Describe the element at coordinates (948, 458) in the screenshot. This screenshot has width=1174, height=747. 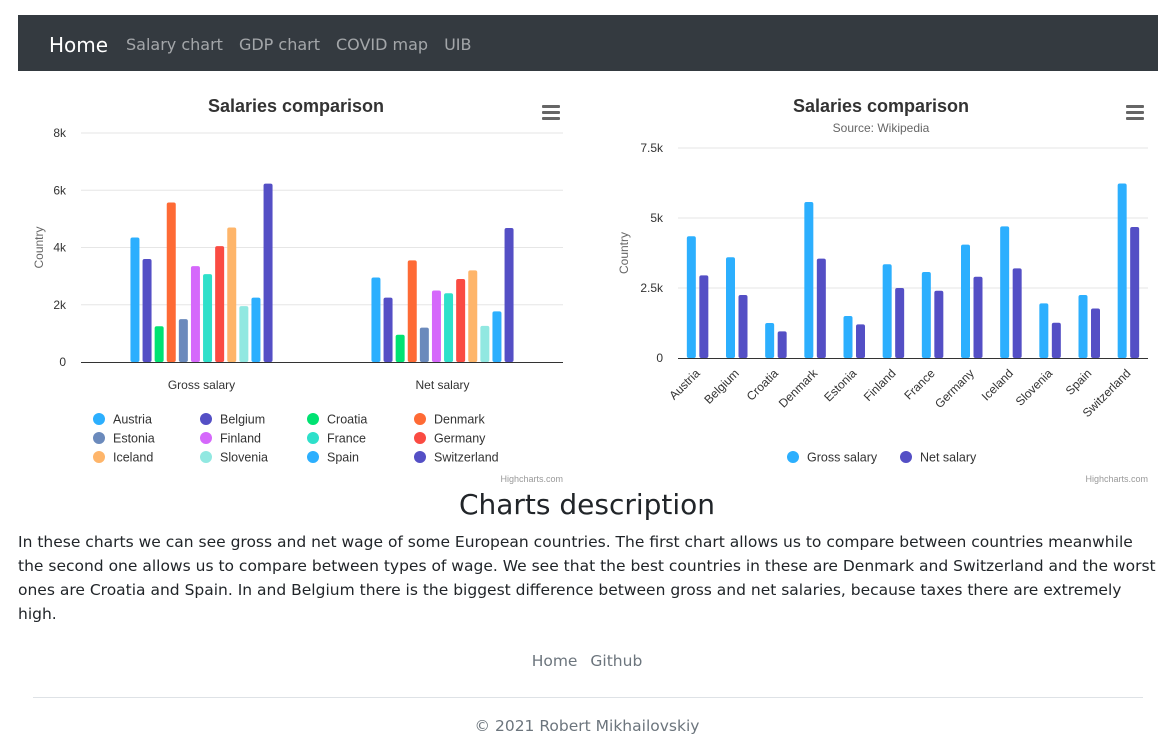
I see `chart-2-legend-item: Net salary` at that location.